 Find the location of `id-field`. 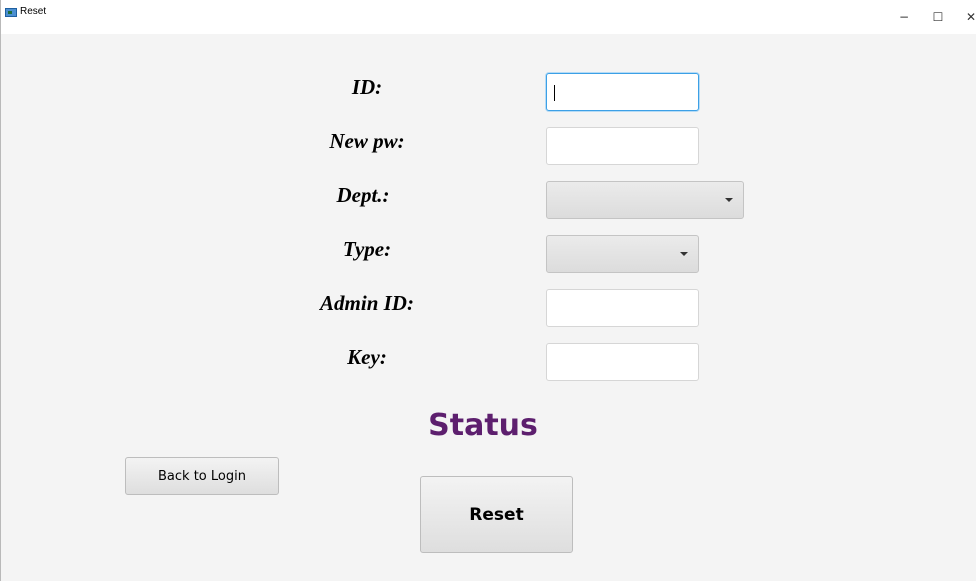

id-field is located at coordinates (622, 92).